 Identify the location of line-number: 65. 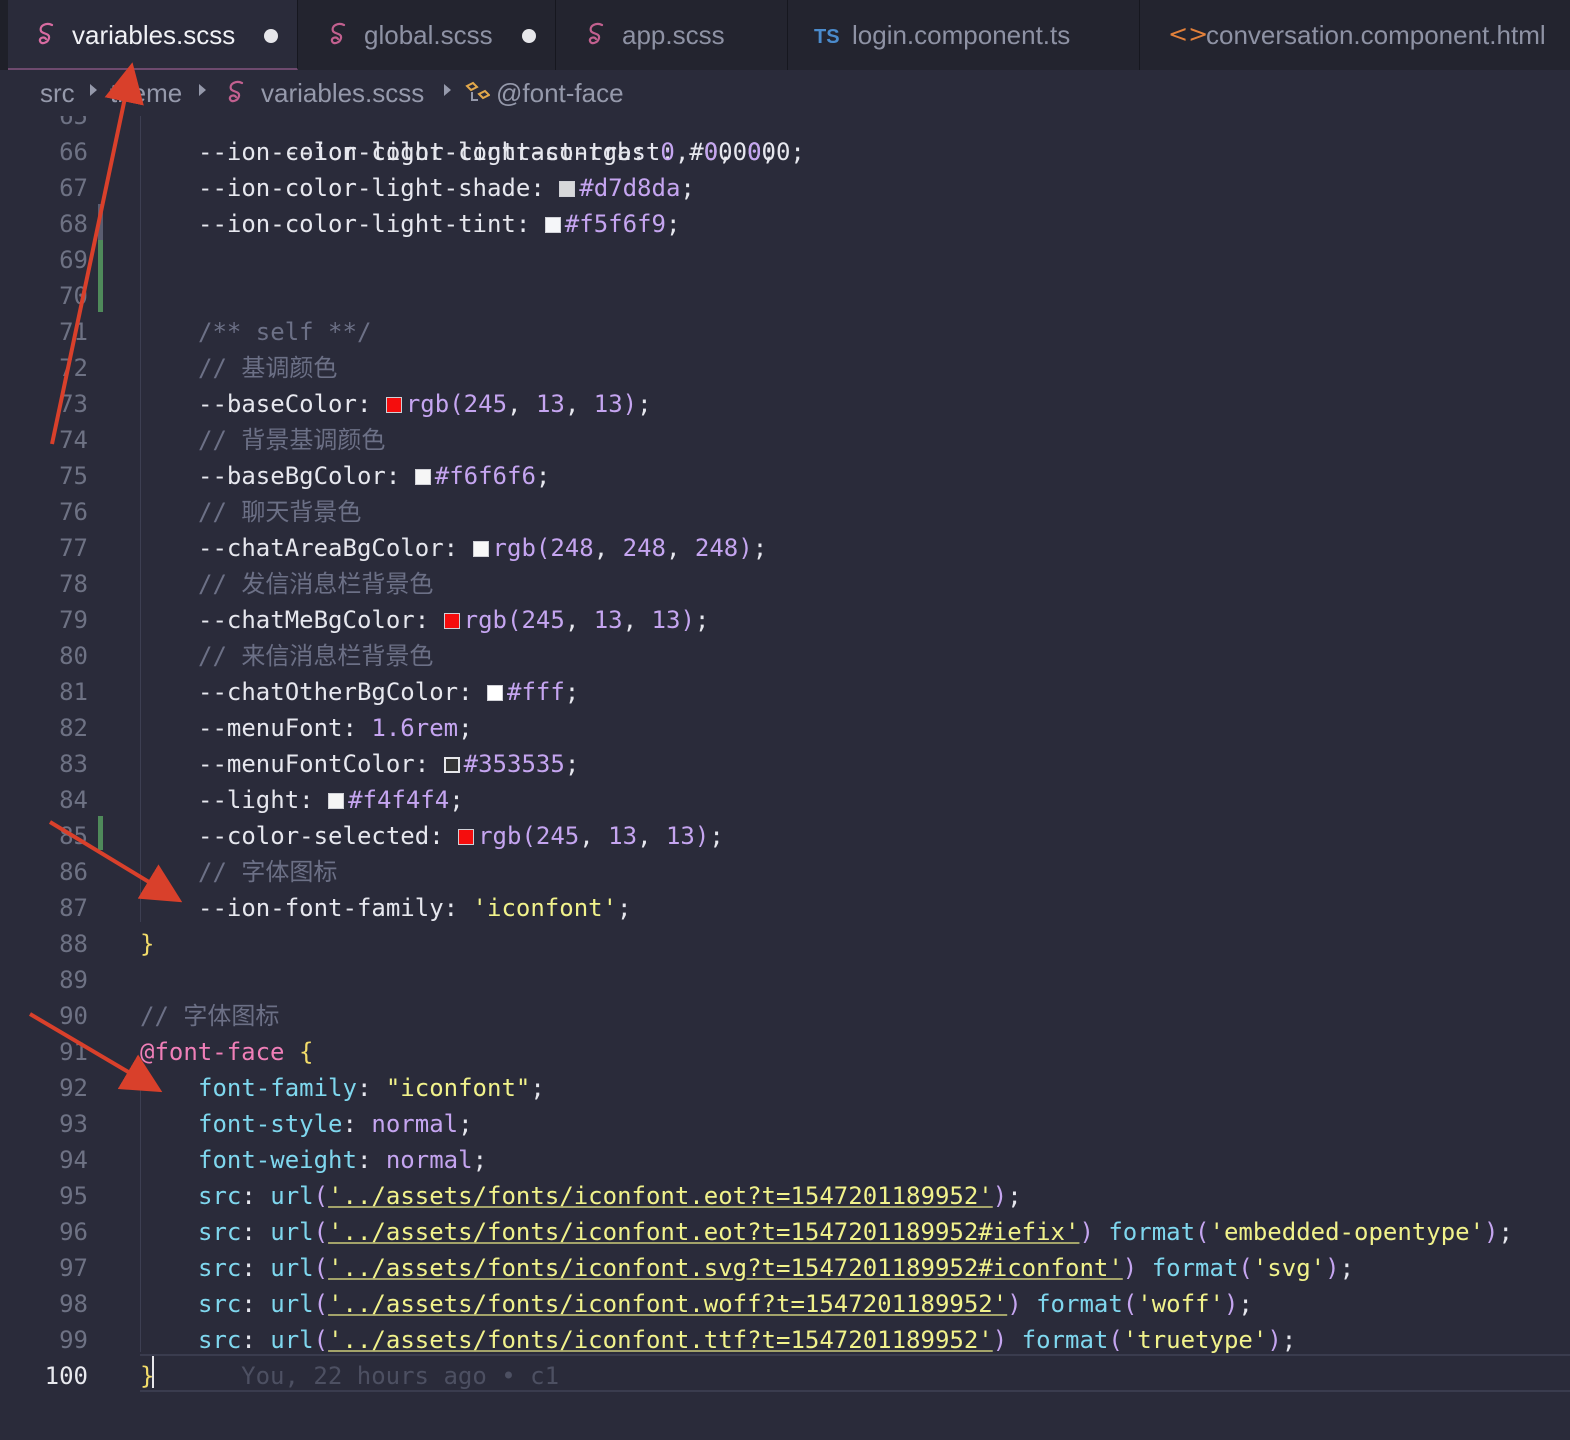
(73, 123).